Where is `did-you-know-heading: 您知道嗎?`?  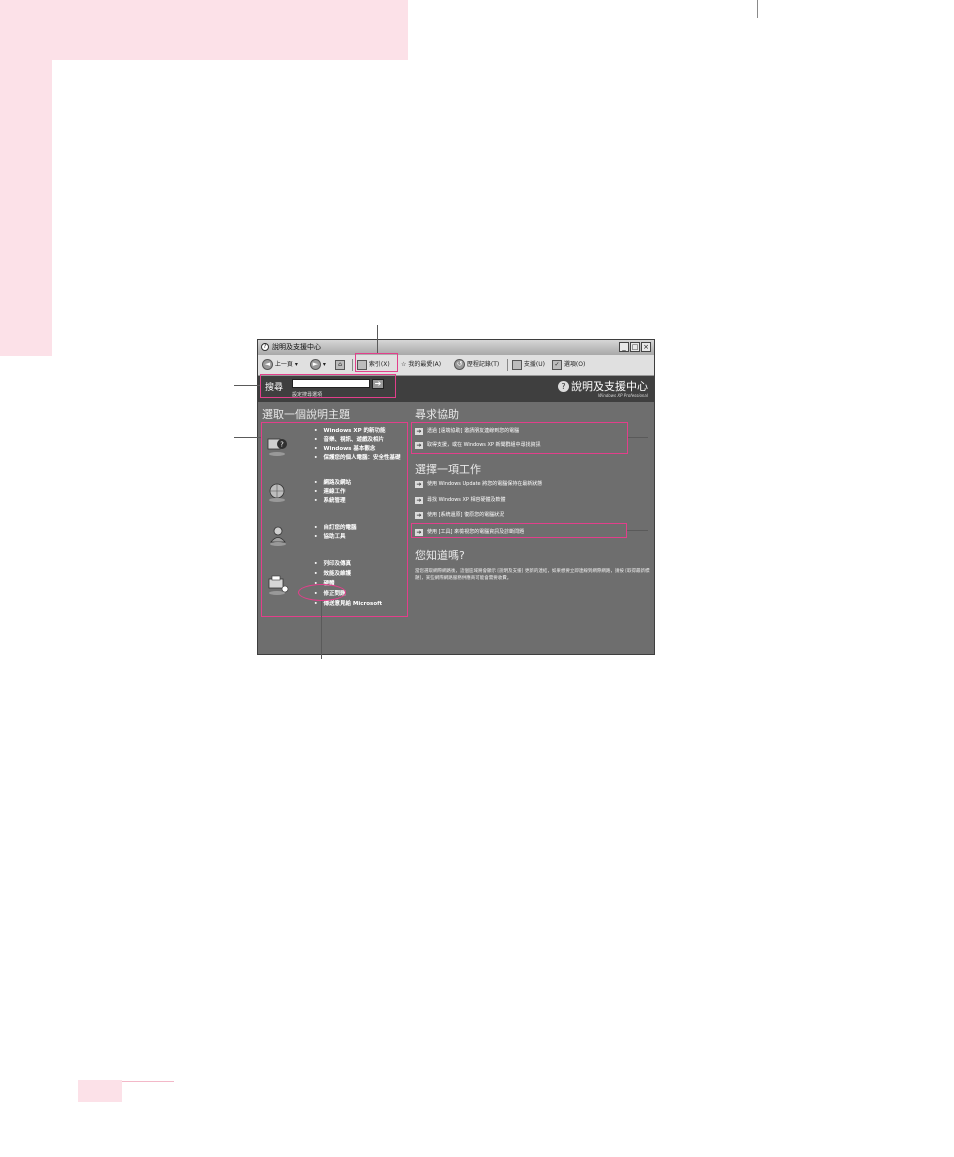
did-you-know-heading: 您知道嗎? is located at coordinates (440, 555).